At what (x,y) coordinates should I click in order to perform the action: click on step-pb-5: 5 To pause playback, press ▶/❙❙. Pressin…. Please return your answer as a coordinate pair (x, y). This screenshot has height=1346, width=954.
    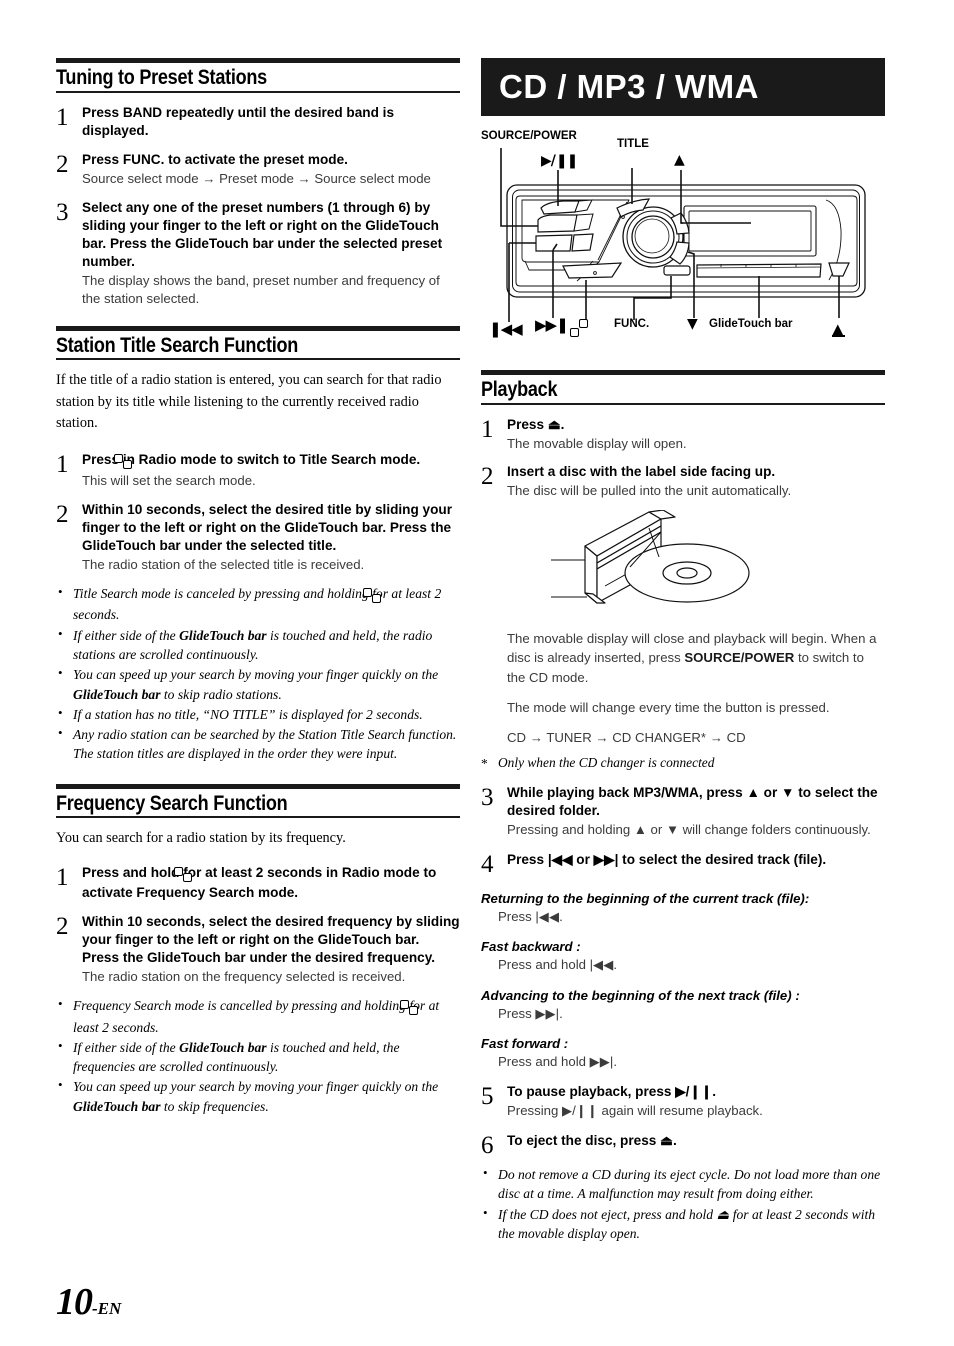
    Looking at the image, I should click on (683, 1101).